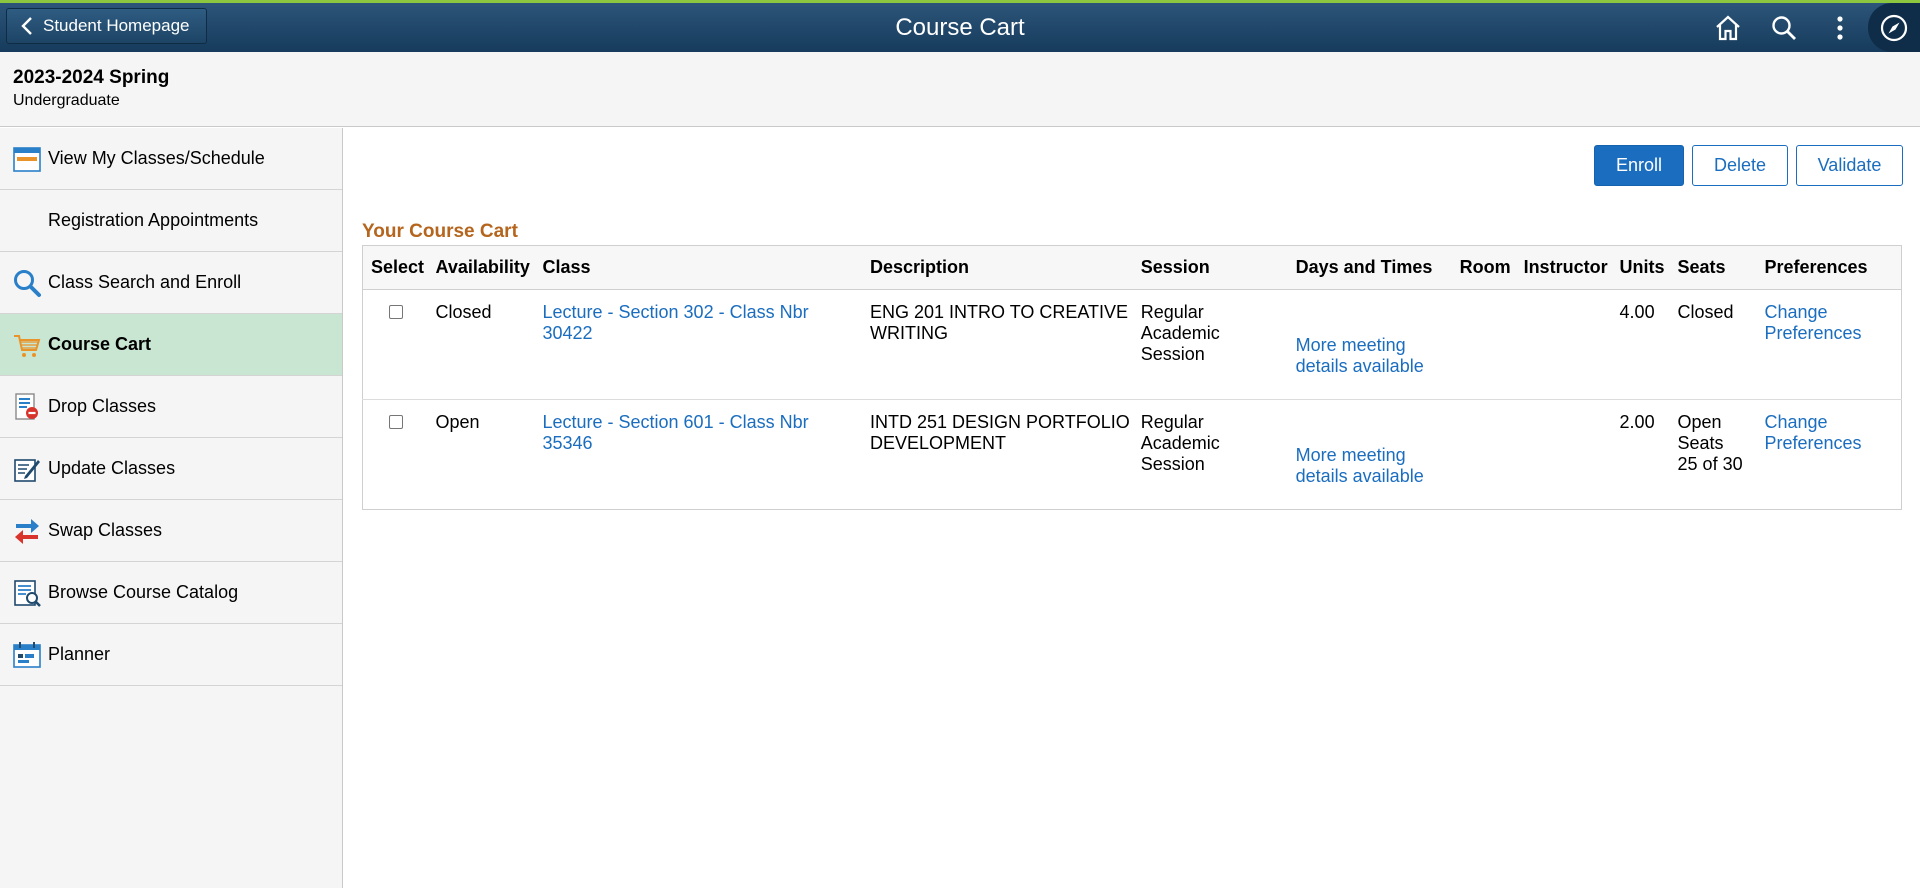  Describe the element at coordinates (27, 407) in the screenshot. I see `drop-classes-icon` at that location.